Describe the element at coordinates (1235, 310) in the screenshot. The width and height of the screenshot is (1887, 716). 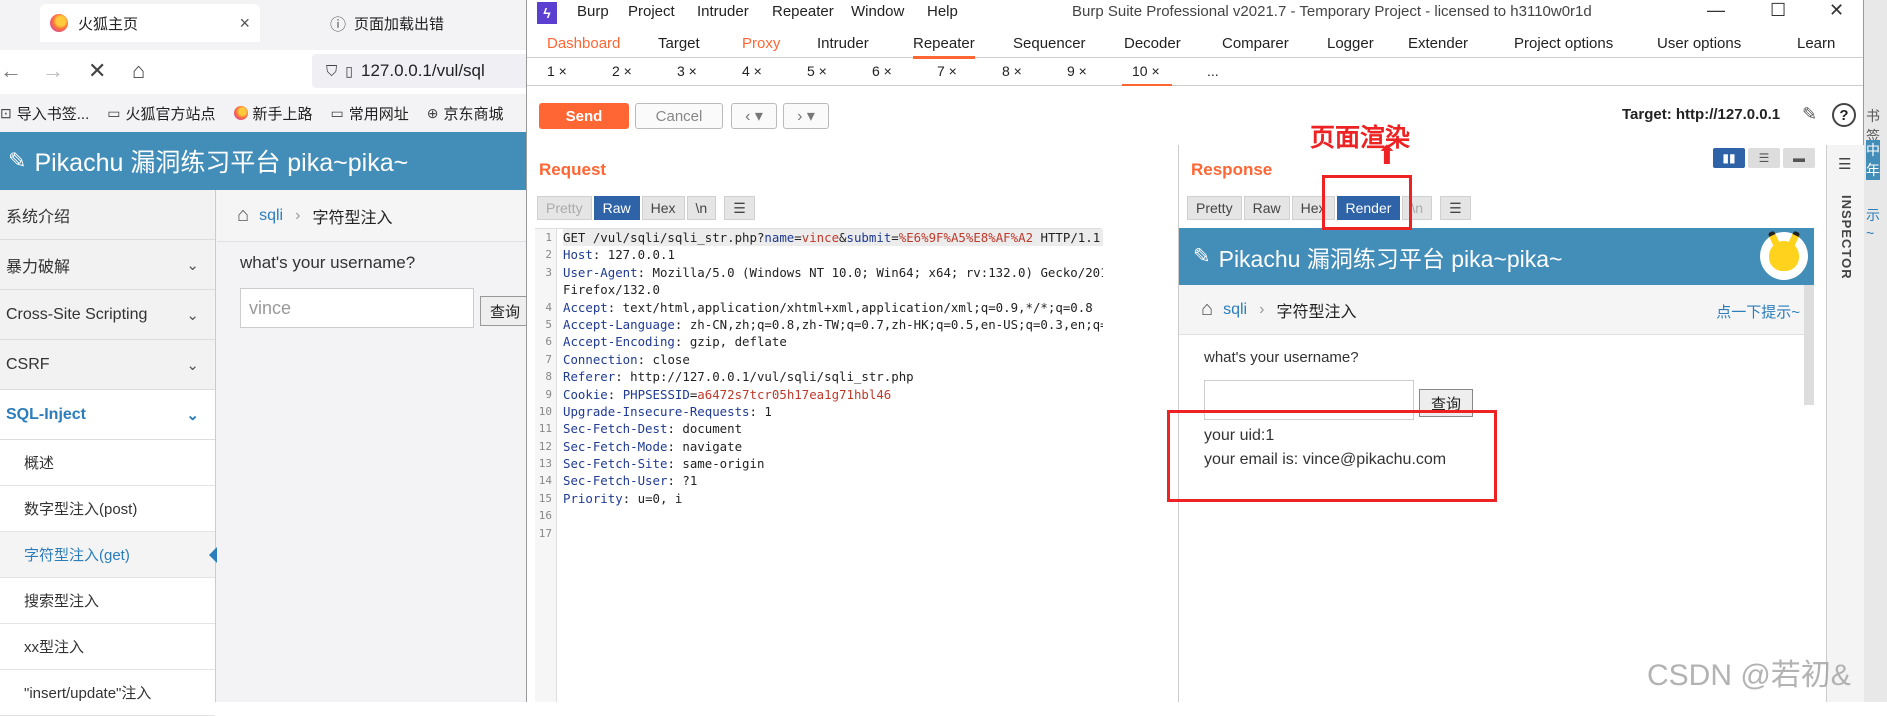
I see `rendered-breadcrumb-link: sqli` at that location.